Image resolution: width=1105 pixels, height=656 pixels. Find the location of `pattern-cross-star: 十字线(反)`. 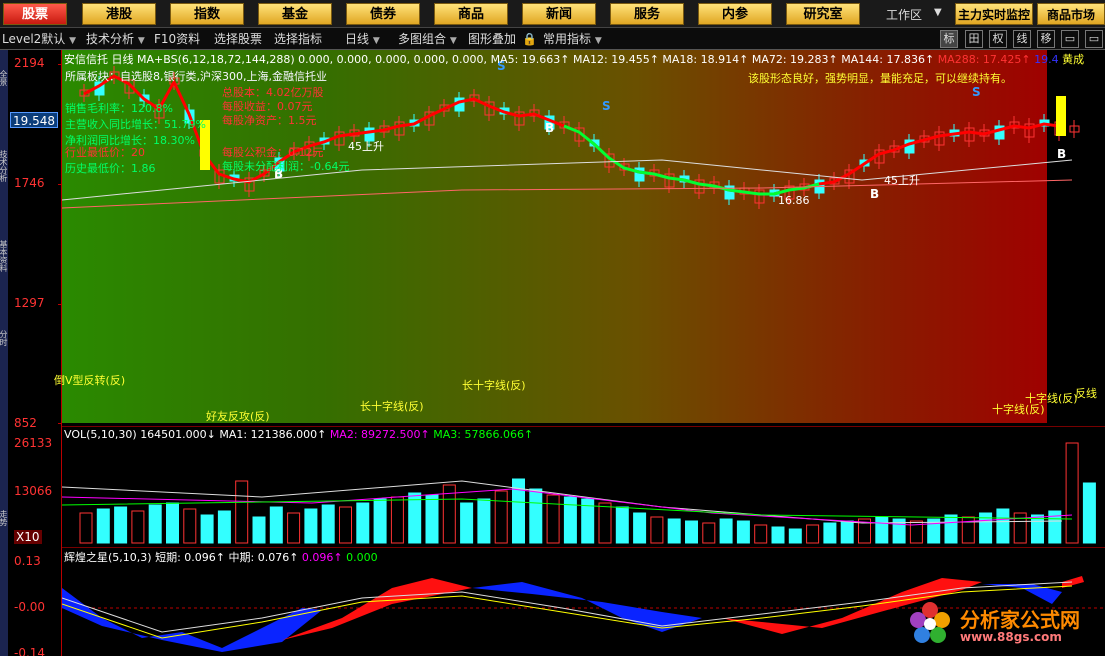

pattern-cross-star: 十字线(反) is located at coordinates (1051, 398).